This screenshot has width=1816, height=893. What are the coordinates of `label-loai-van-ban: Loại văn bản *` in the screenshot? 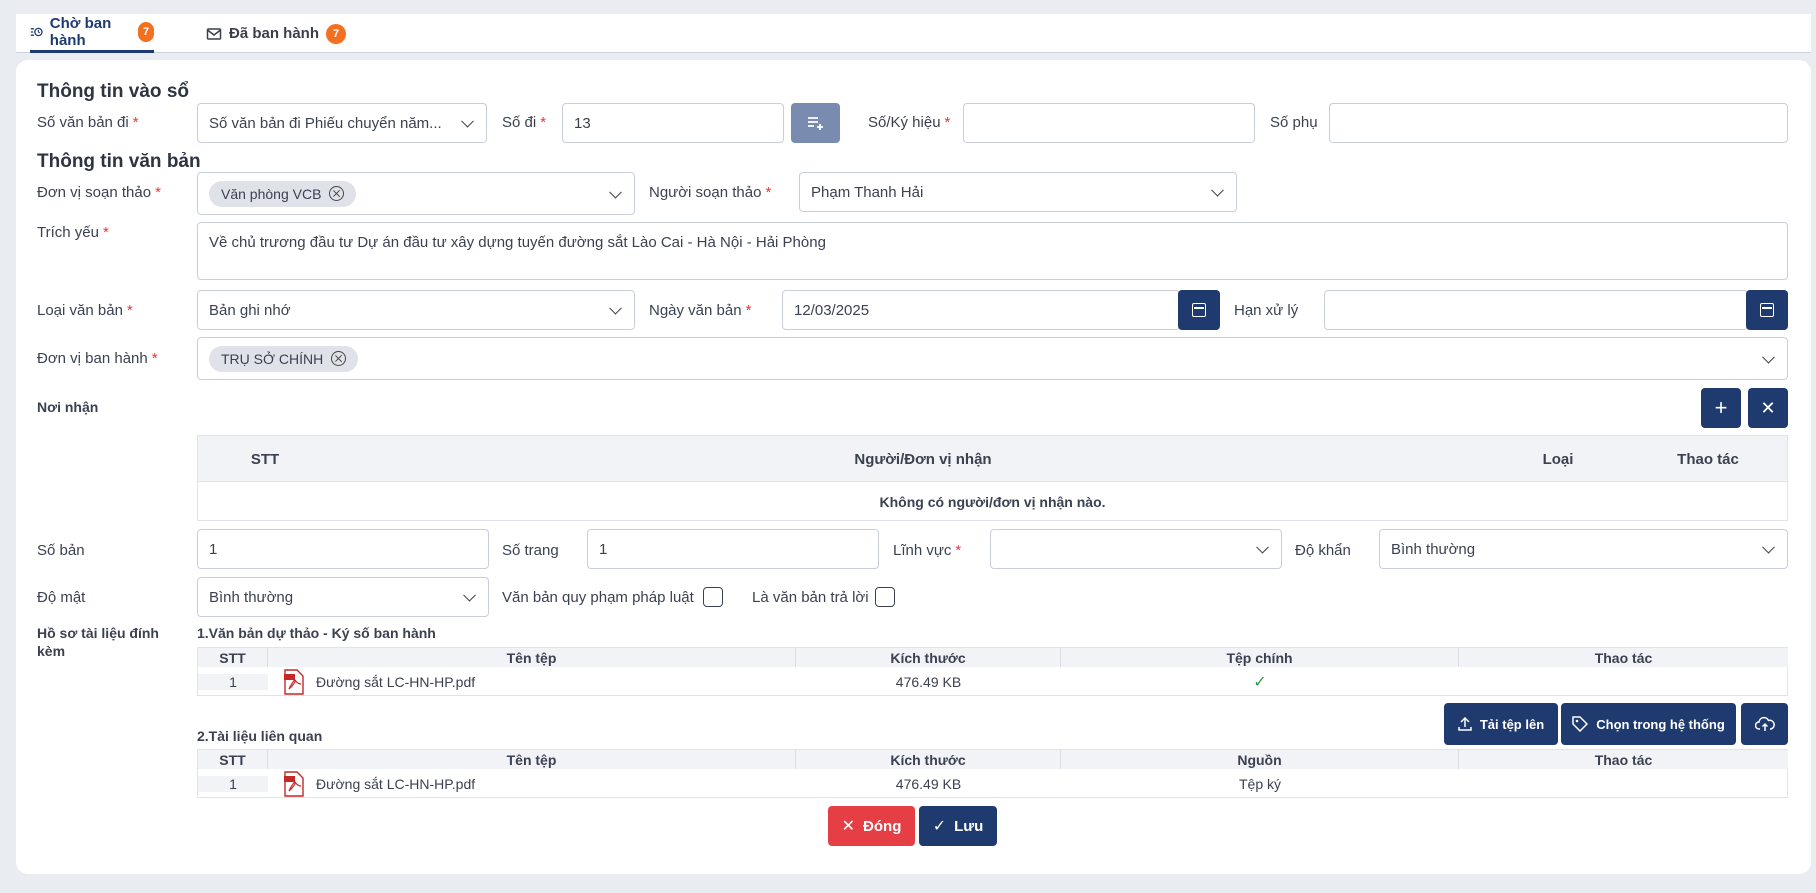 It's located at (85, 310).